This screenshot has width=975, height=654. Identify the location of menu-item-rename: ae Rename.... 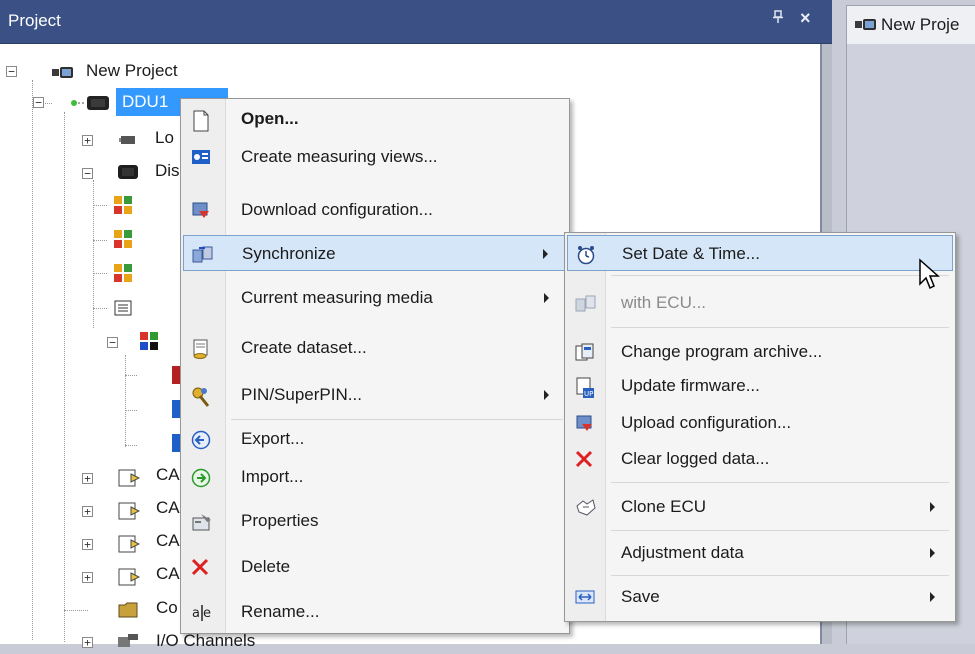
(375, 612).